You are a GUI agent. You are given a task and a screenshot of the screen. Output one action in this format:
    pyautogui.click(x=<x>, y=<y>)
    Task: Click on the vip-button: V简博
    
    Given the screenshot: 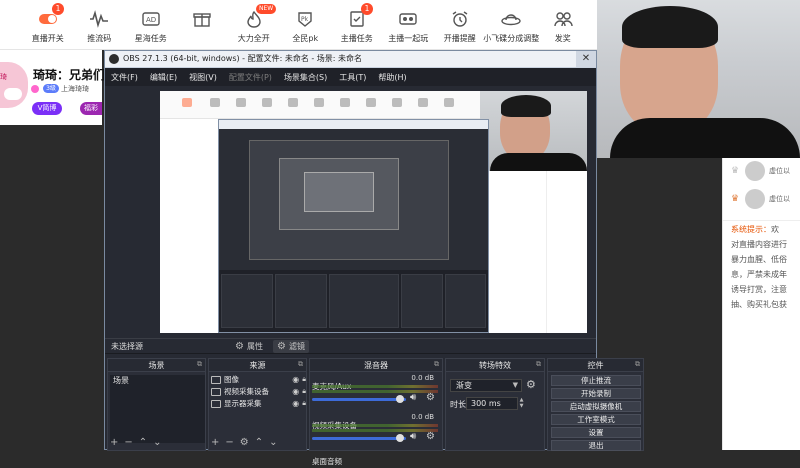 What is the action you would take?
    pyautogui.click(x=47, y=108)
    